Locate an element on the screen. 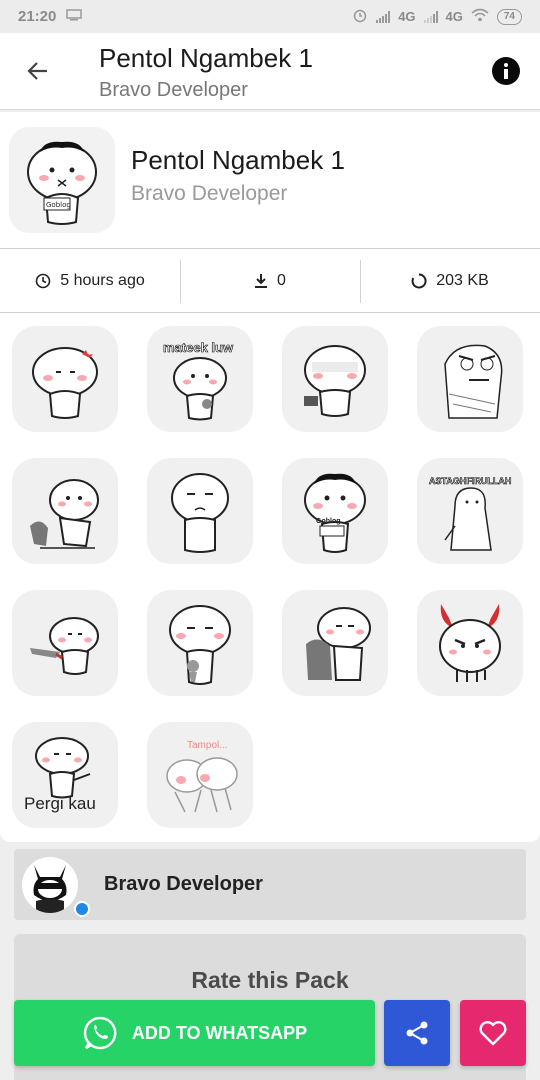 This screenshot has width=540, height=1080. tray-icon-image: Goblog is located at coordinates (62, 180).